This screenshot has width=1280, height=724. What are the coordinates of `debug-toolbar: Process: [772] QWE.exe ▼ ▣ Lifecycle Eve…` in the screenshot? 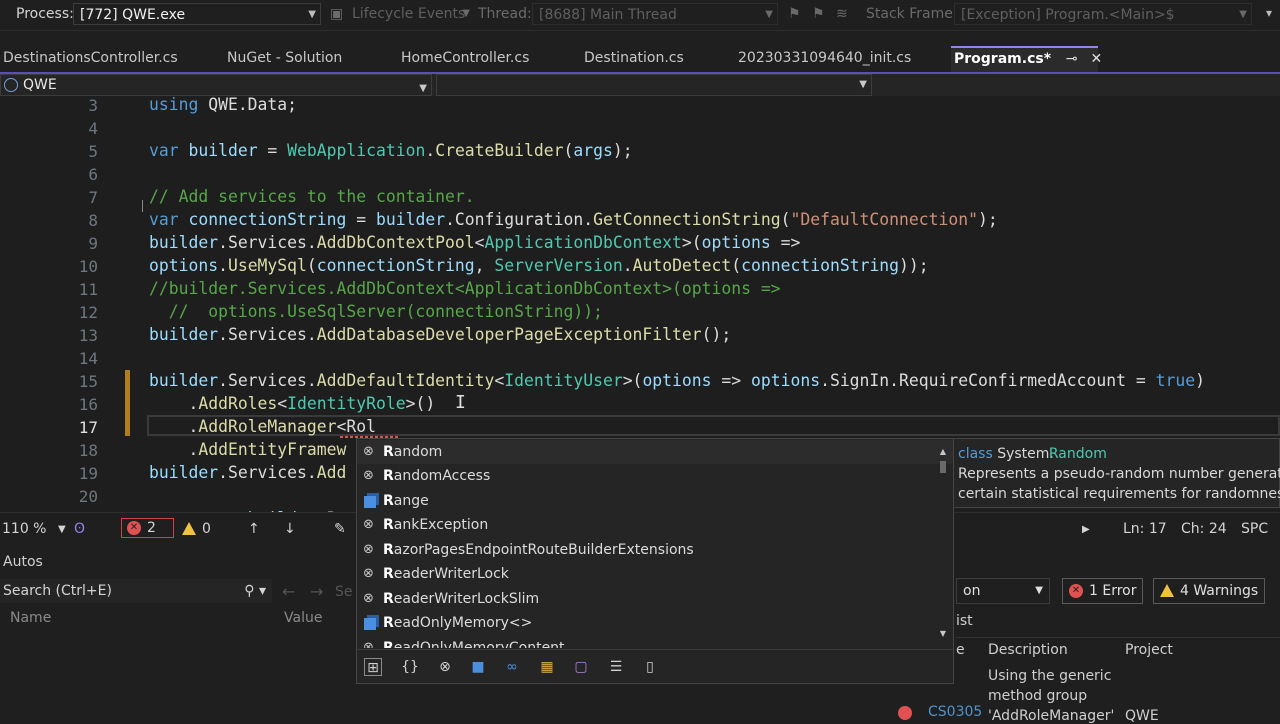 It's located at (640, 15).